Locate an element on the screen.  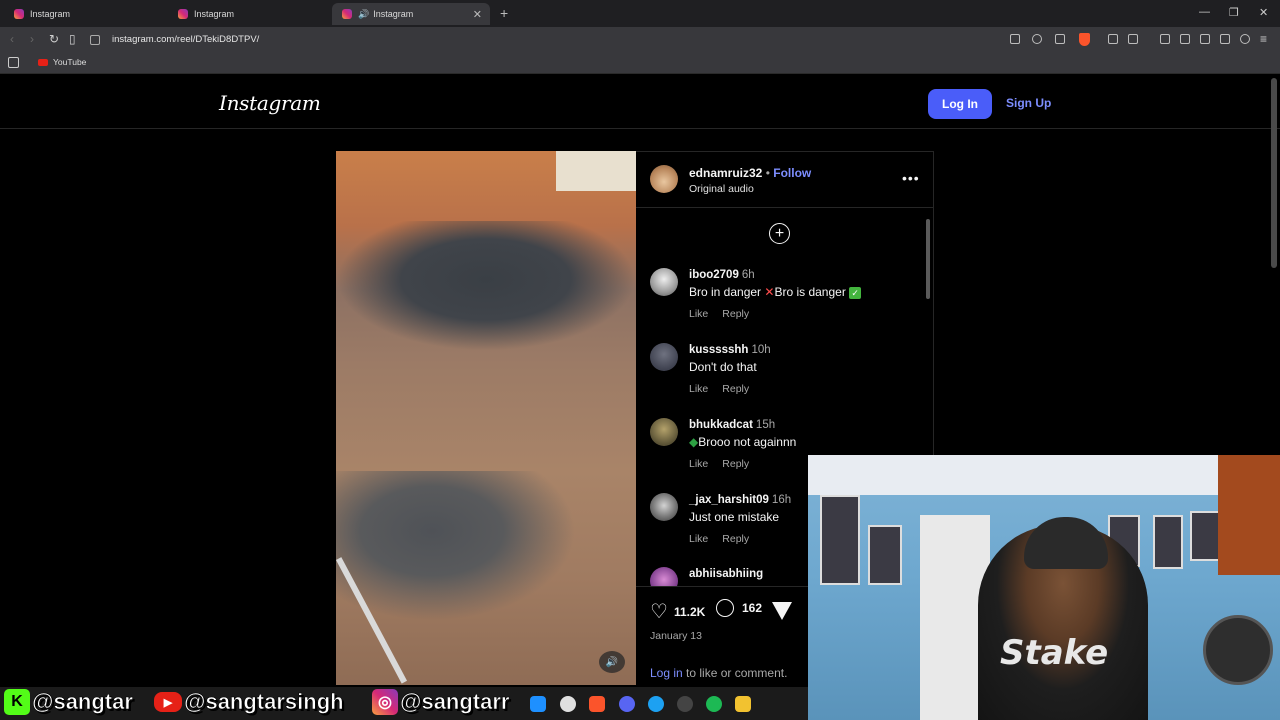
comment-text-part: Bro in danger is located at coordinates (727, 292).